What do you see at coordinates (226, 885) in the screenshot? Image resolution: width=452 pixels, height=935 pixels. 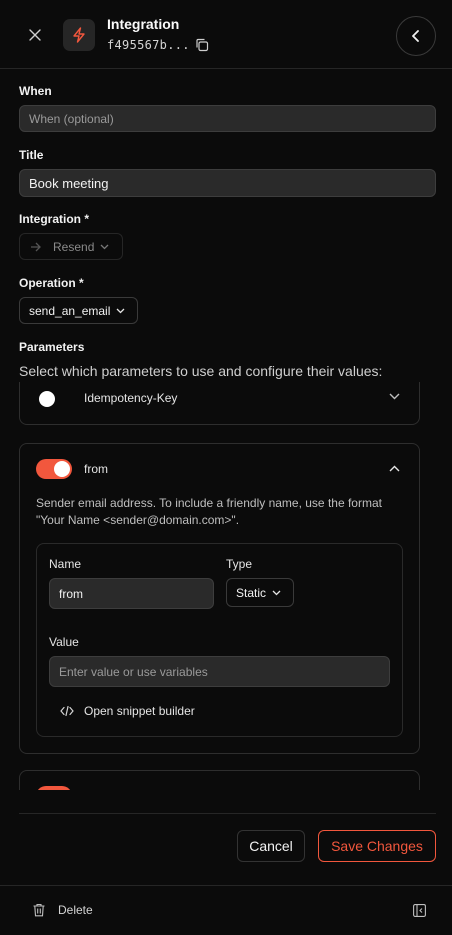 I see `footer-divider` at bounding box center [226, 885].